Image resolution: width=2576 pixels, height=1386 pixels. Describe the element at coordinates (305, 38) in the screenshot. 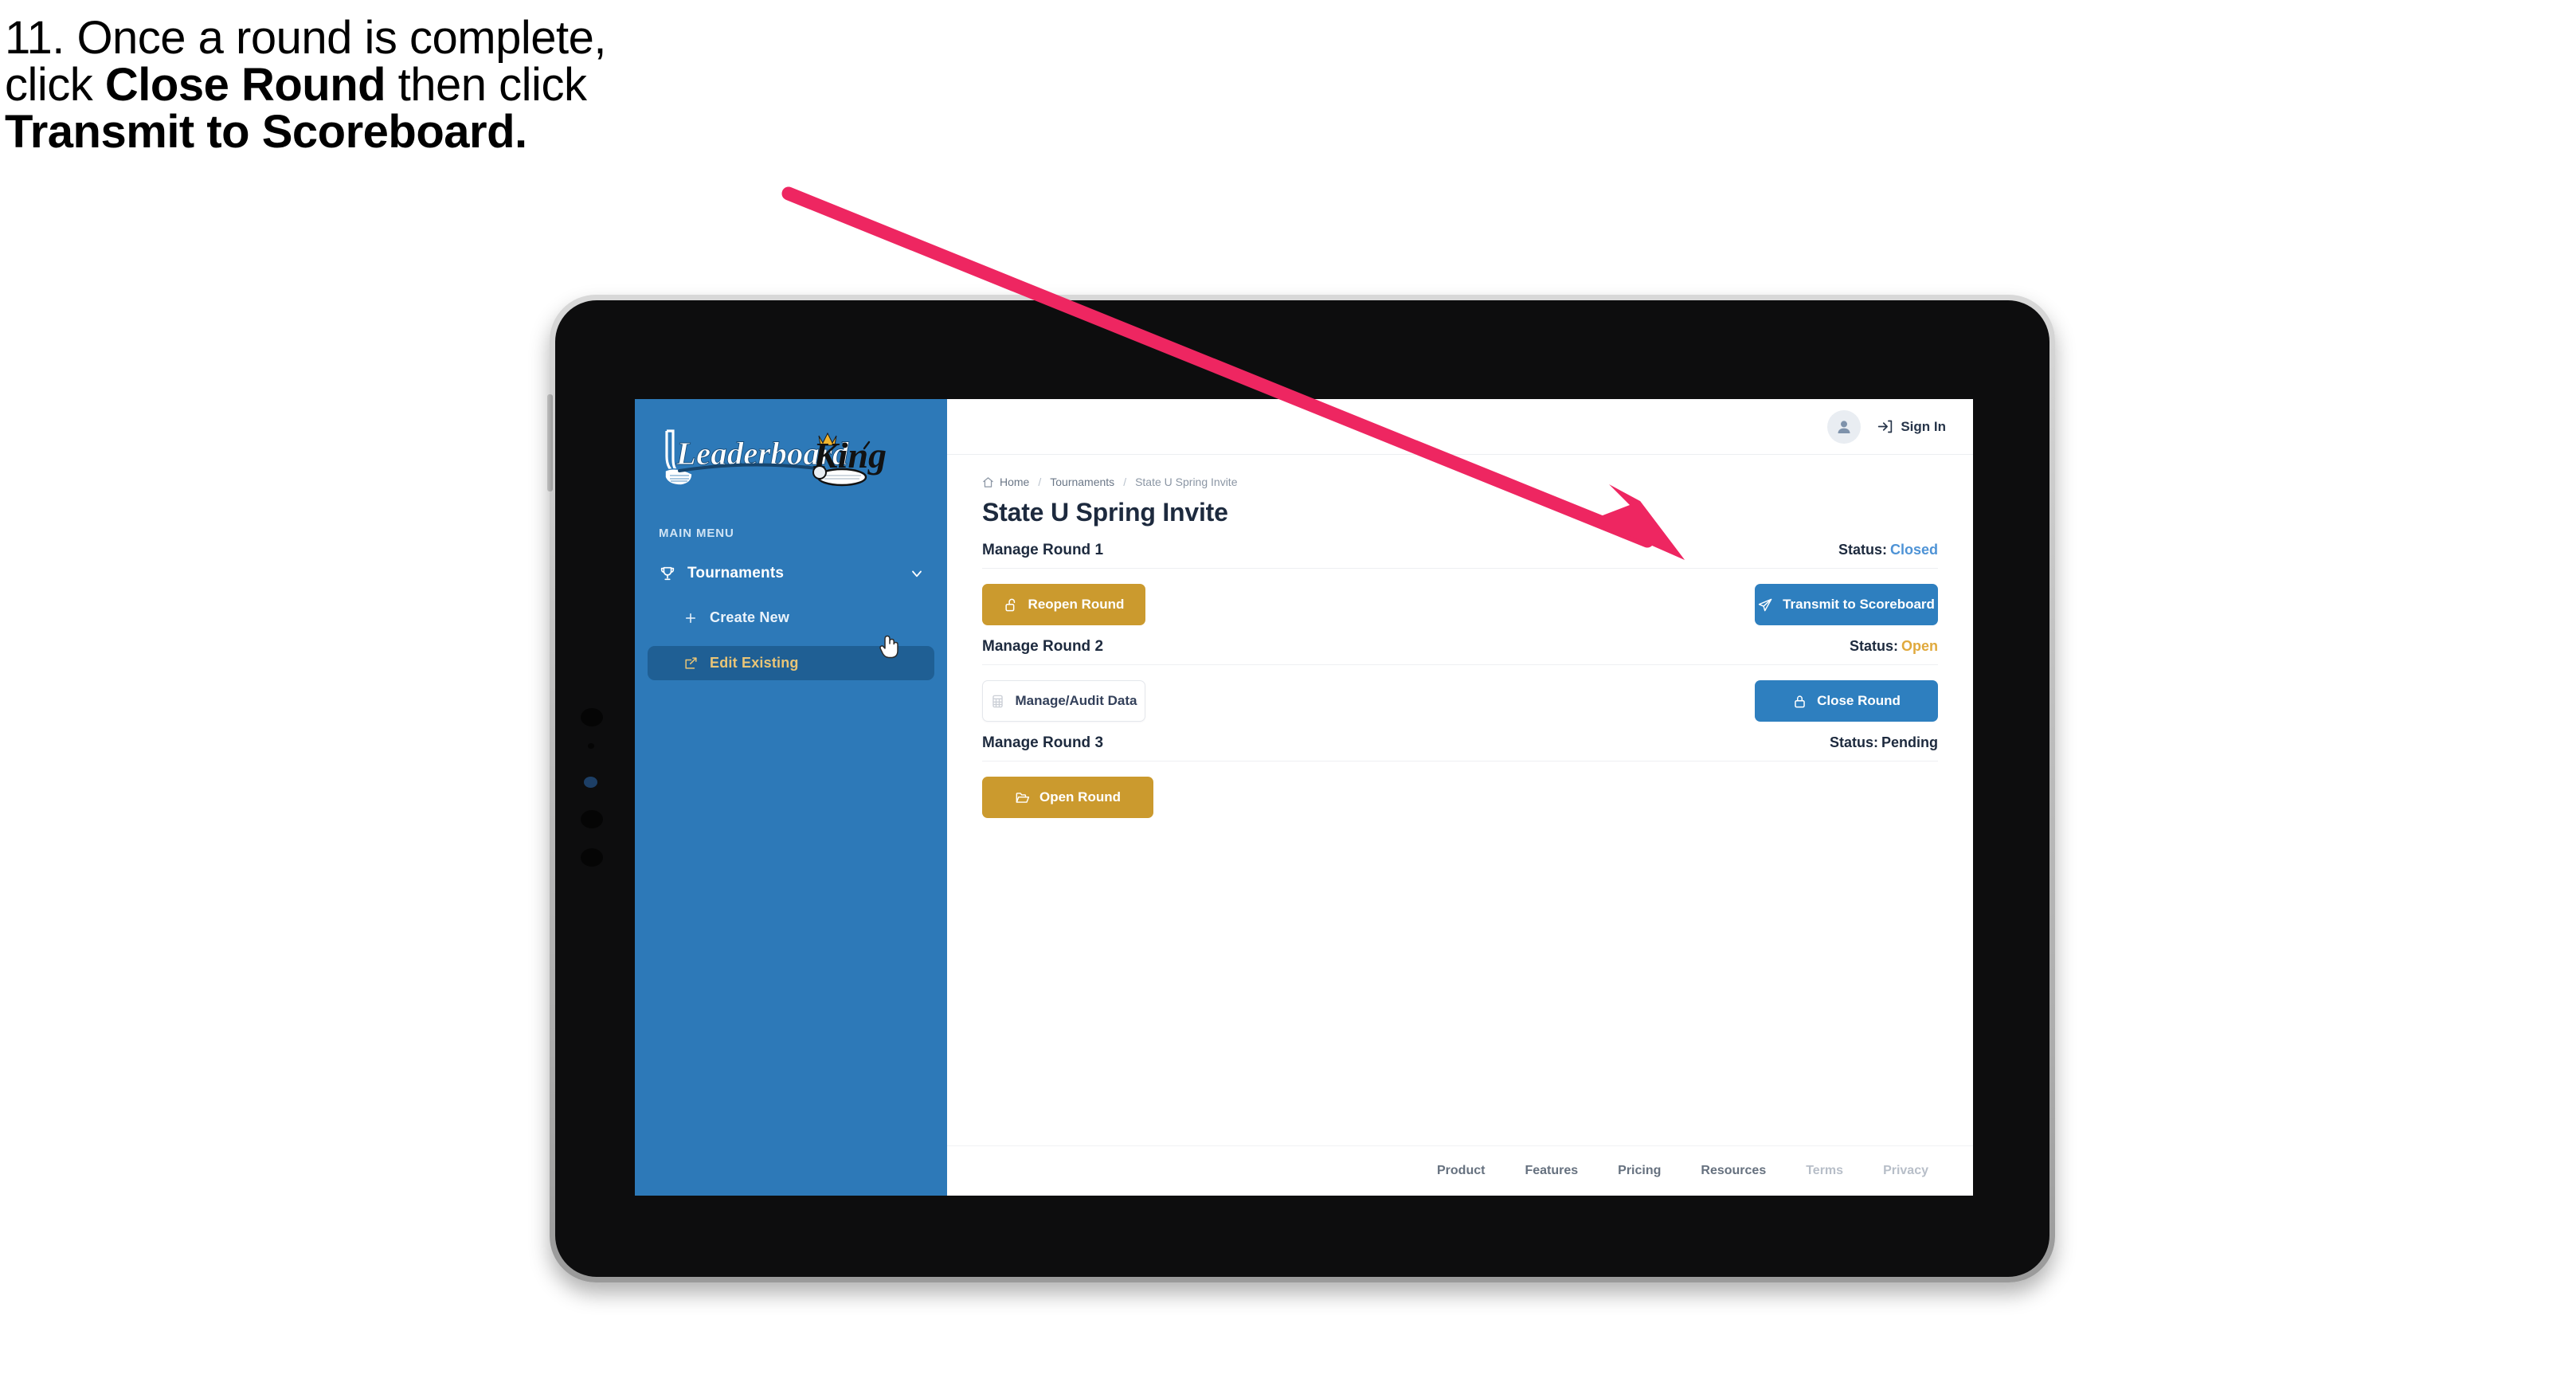

I see `caption-line-1: 11. Once a round is complete,` at that location.